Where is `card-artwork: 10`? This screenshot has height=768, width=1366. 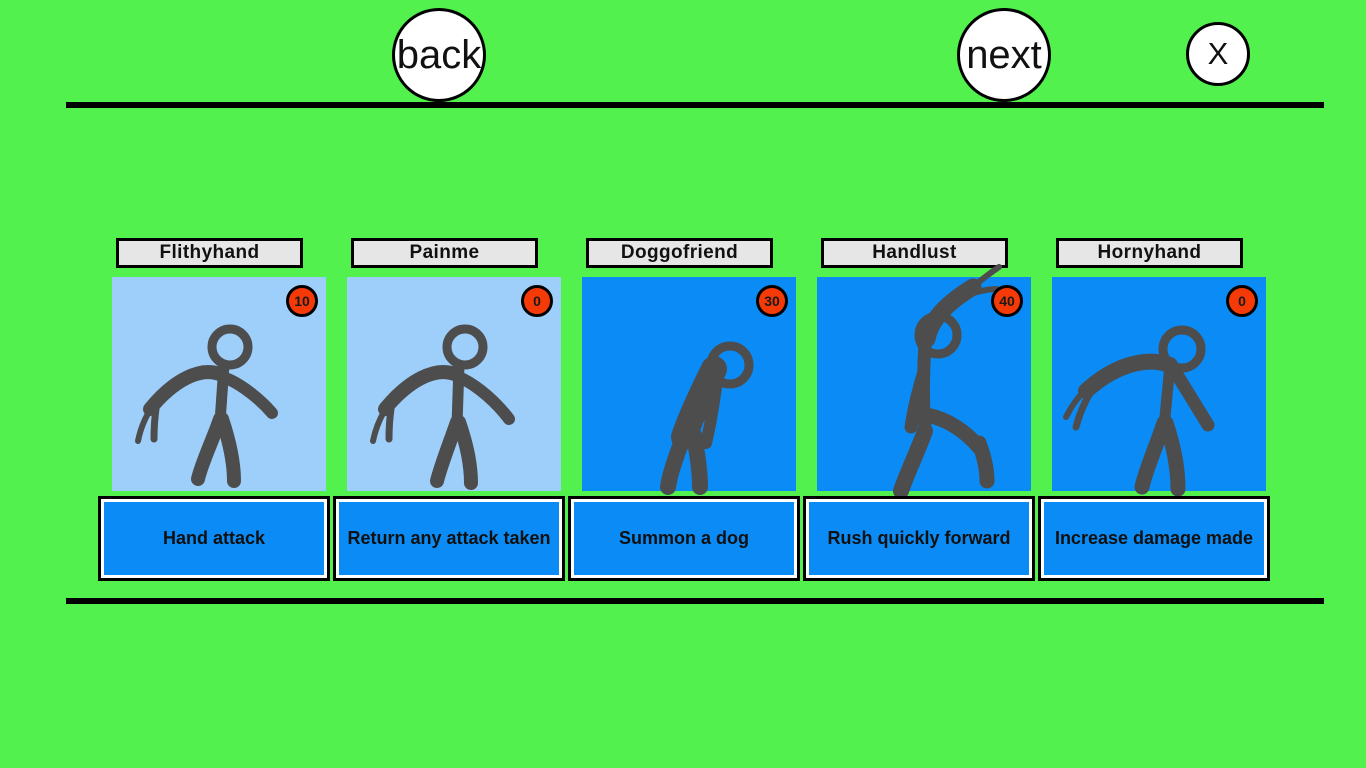
card-artwork: 10 is located at coordinates (219, 384).